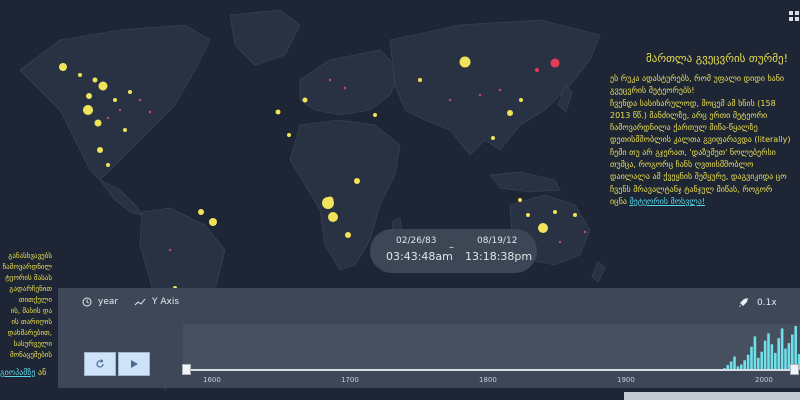 The image size is (800, 400). Describe the element at coordinates (31, 311) in the screenshot. I see `left-story-line: ის, მასის და` at that location.